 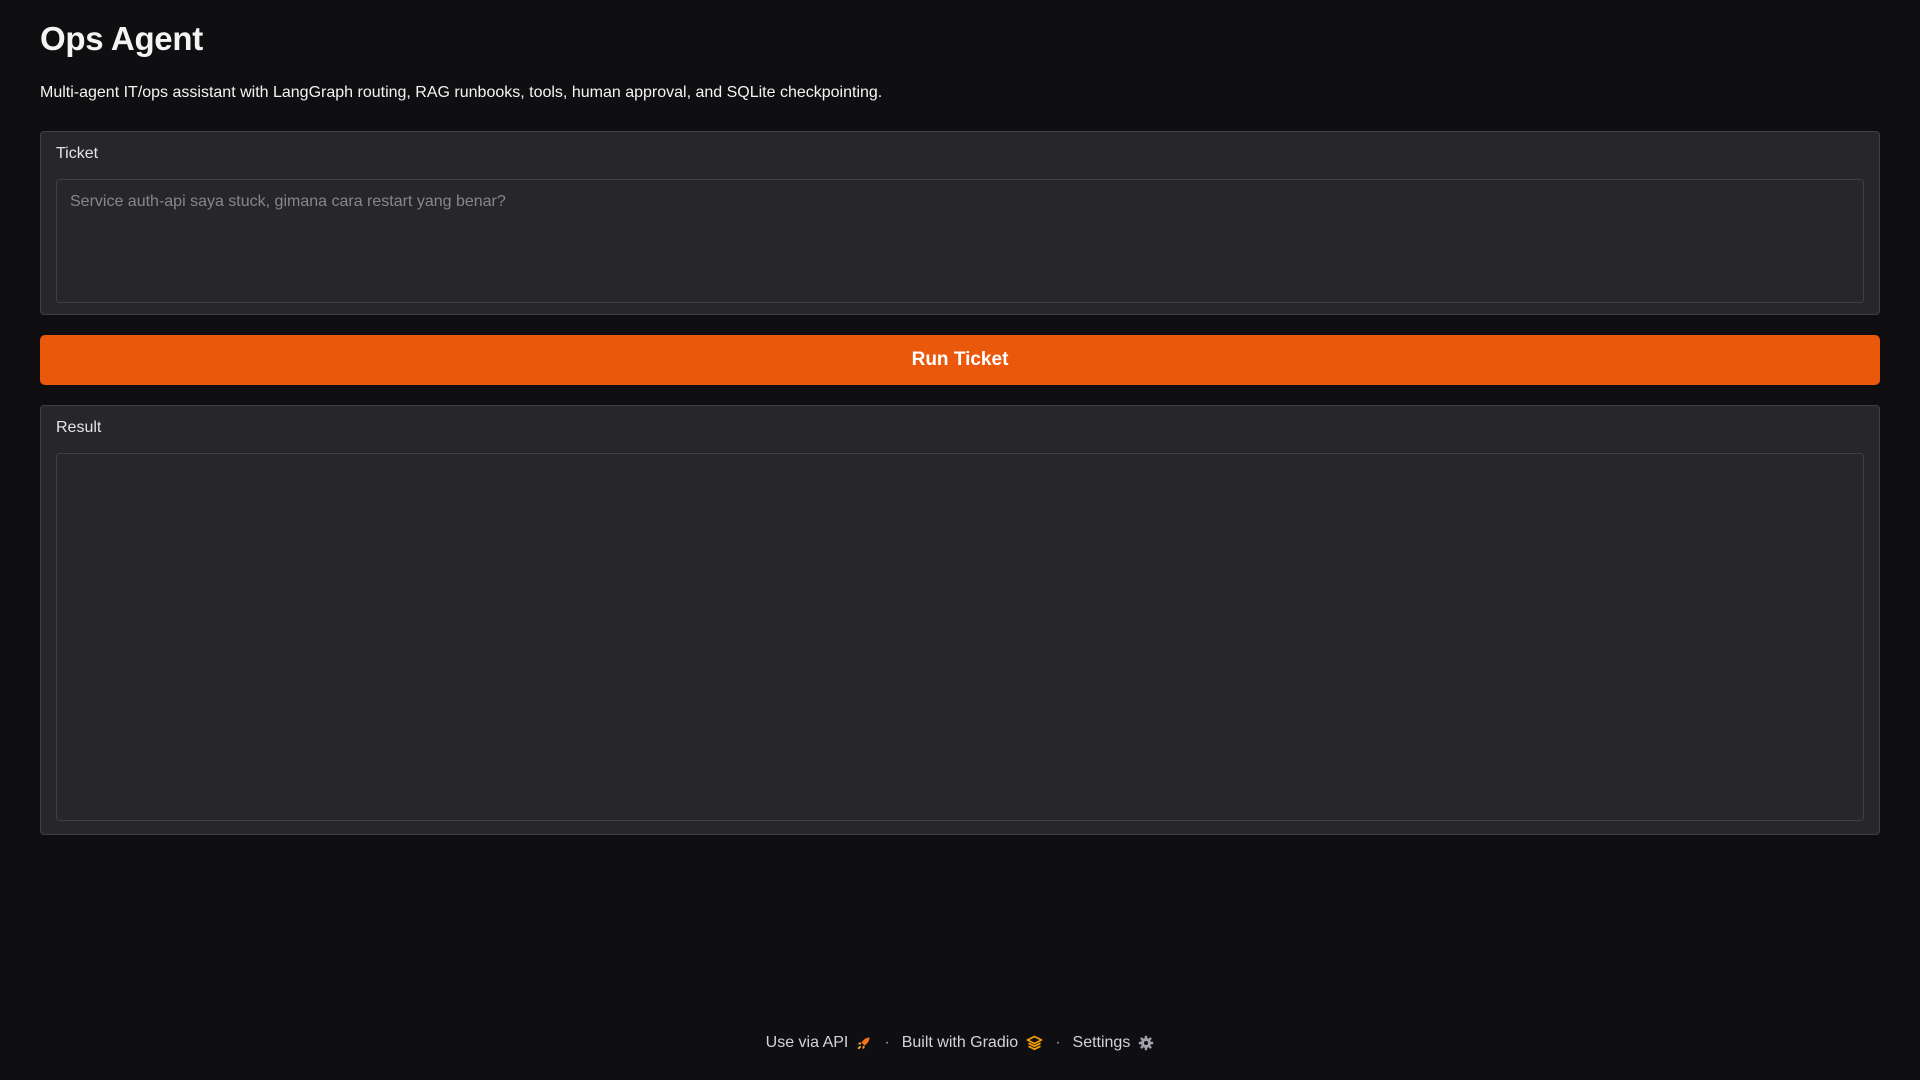 What do you see at coordinates (1034, 1043) in the screenshot?
I see `gradio-logo-icon` at bounding box center [1034, 1043].